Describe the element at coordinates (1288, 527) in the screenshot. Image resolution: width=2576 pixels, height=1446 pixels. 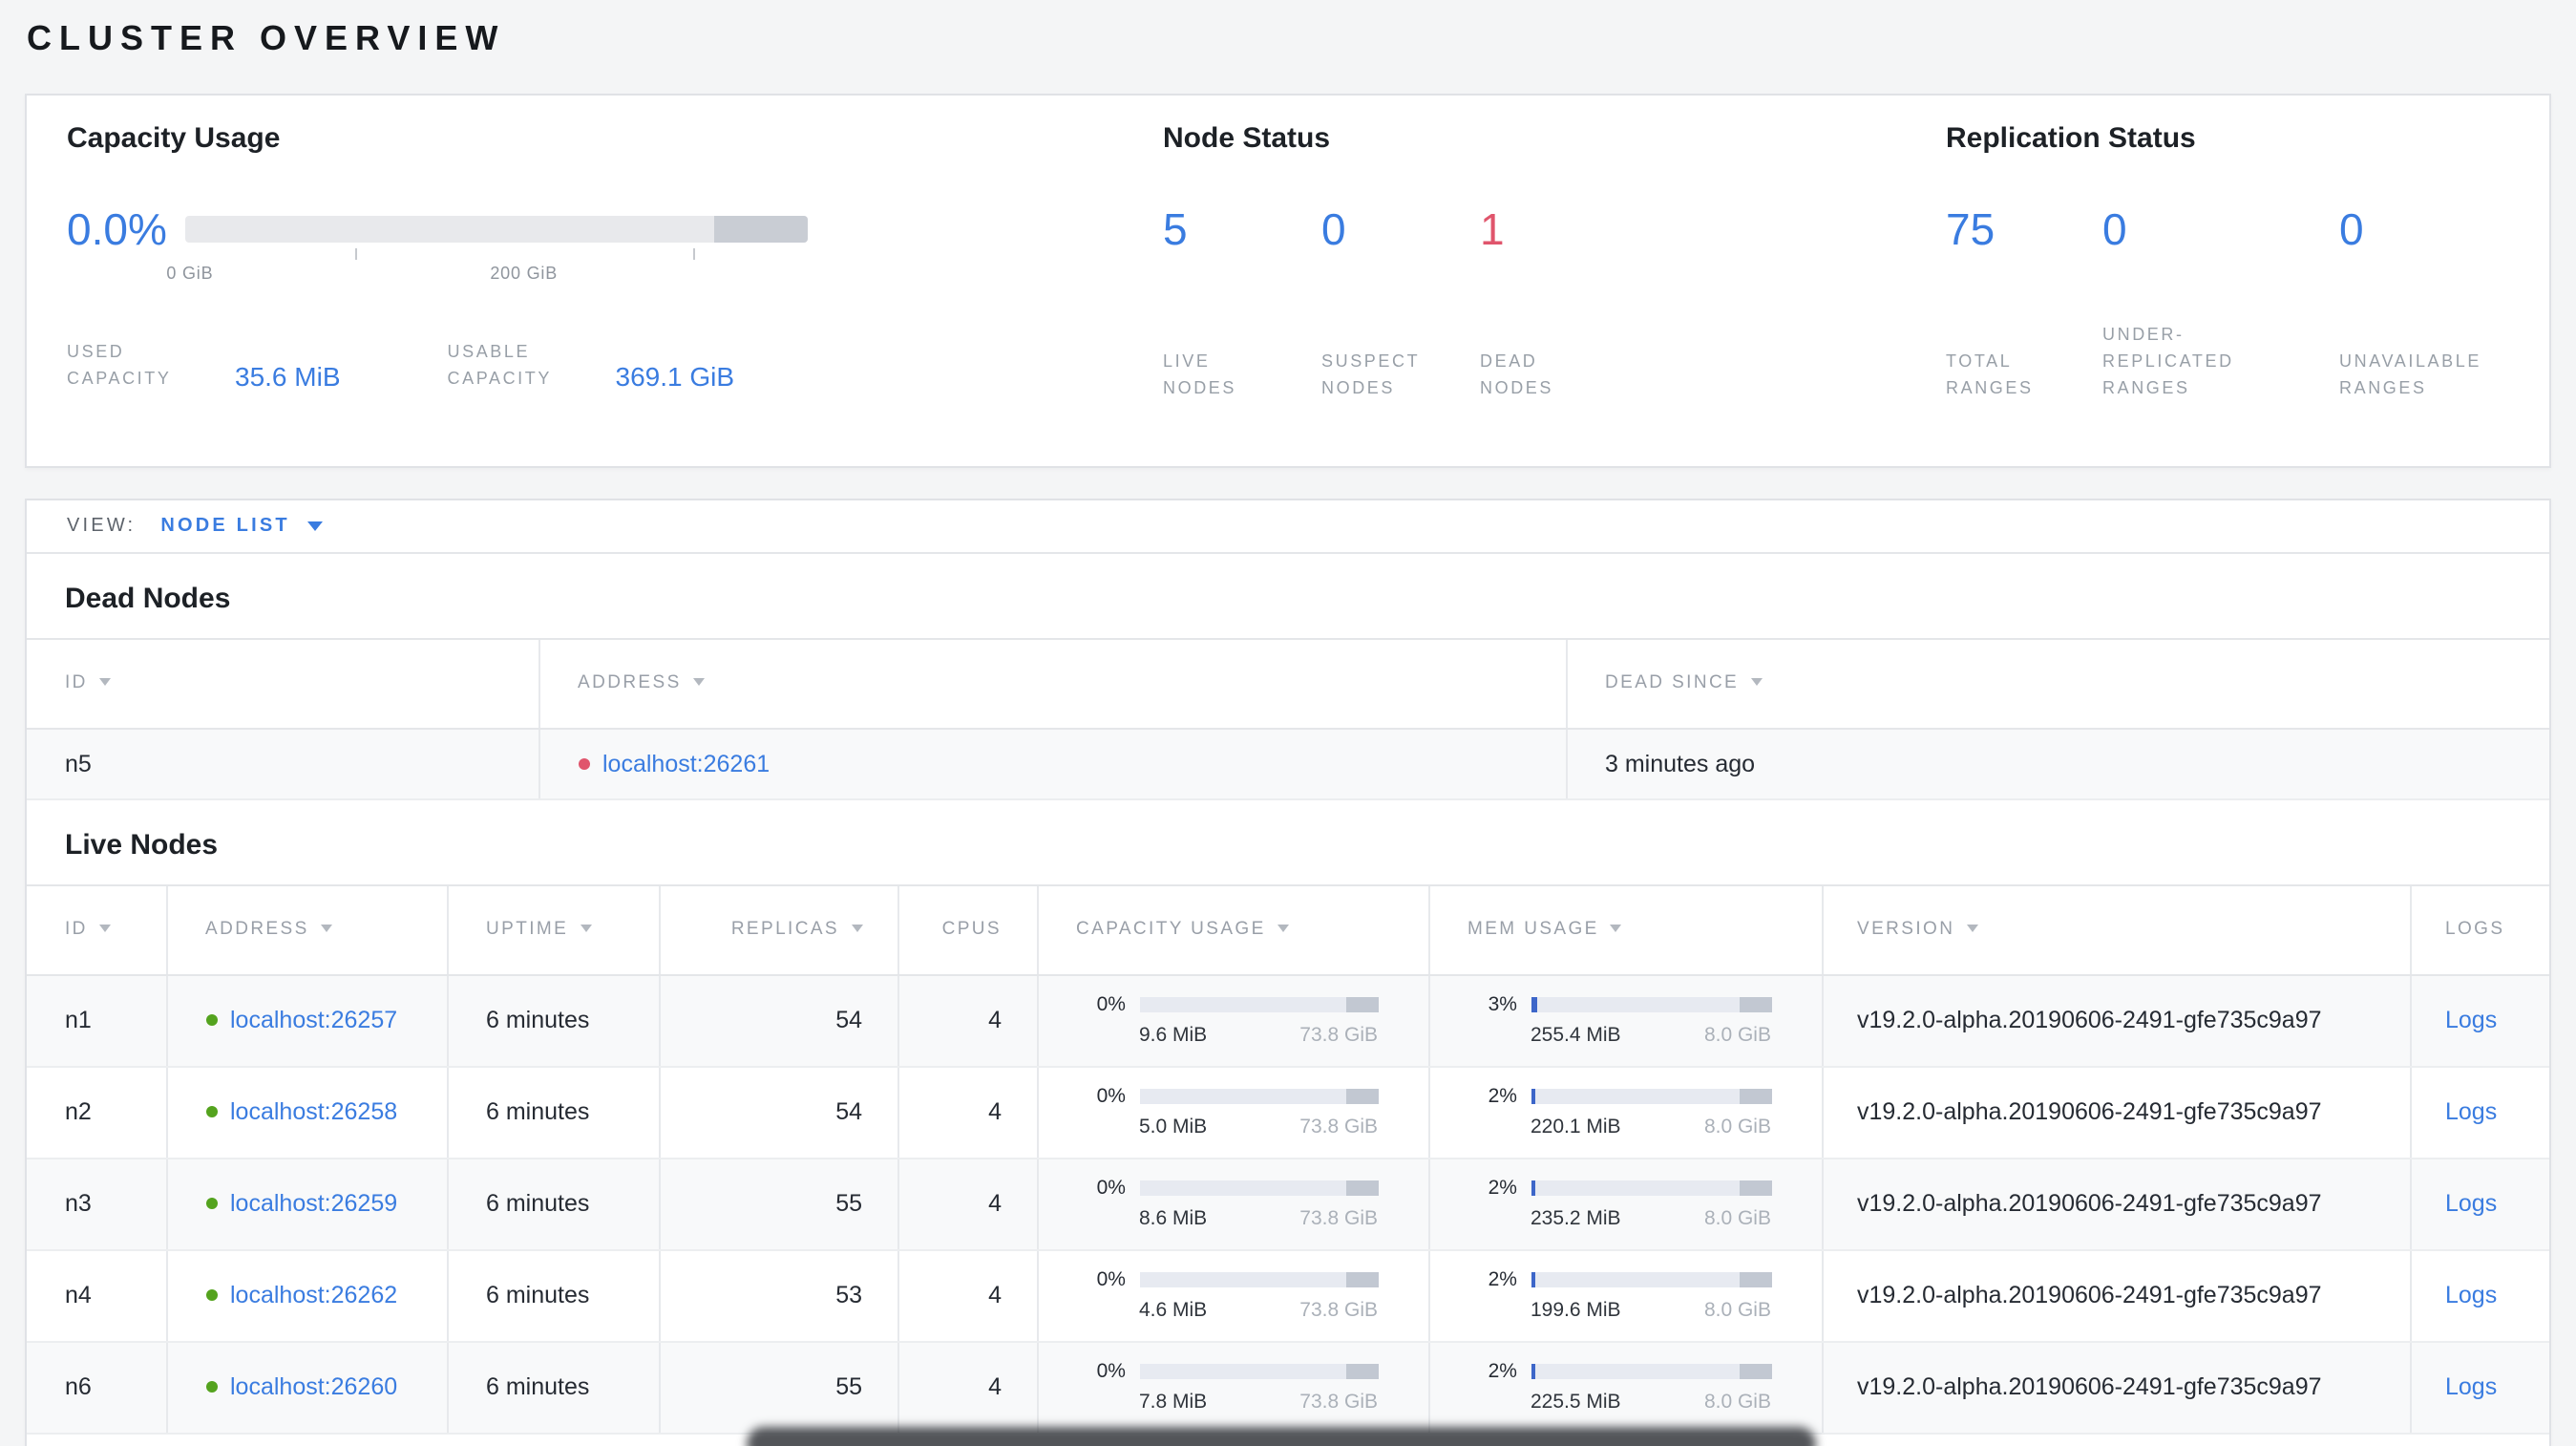
I see `view-bar: VIEW: NODE LIST` at that location.